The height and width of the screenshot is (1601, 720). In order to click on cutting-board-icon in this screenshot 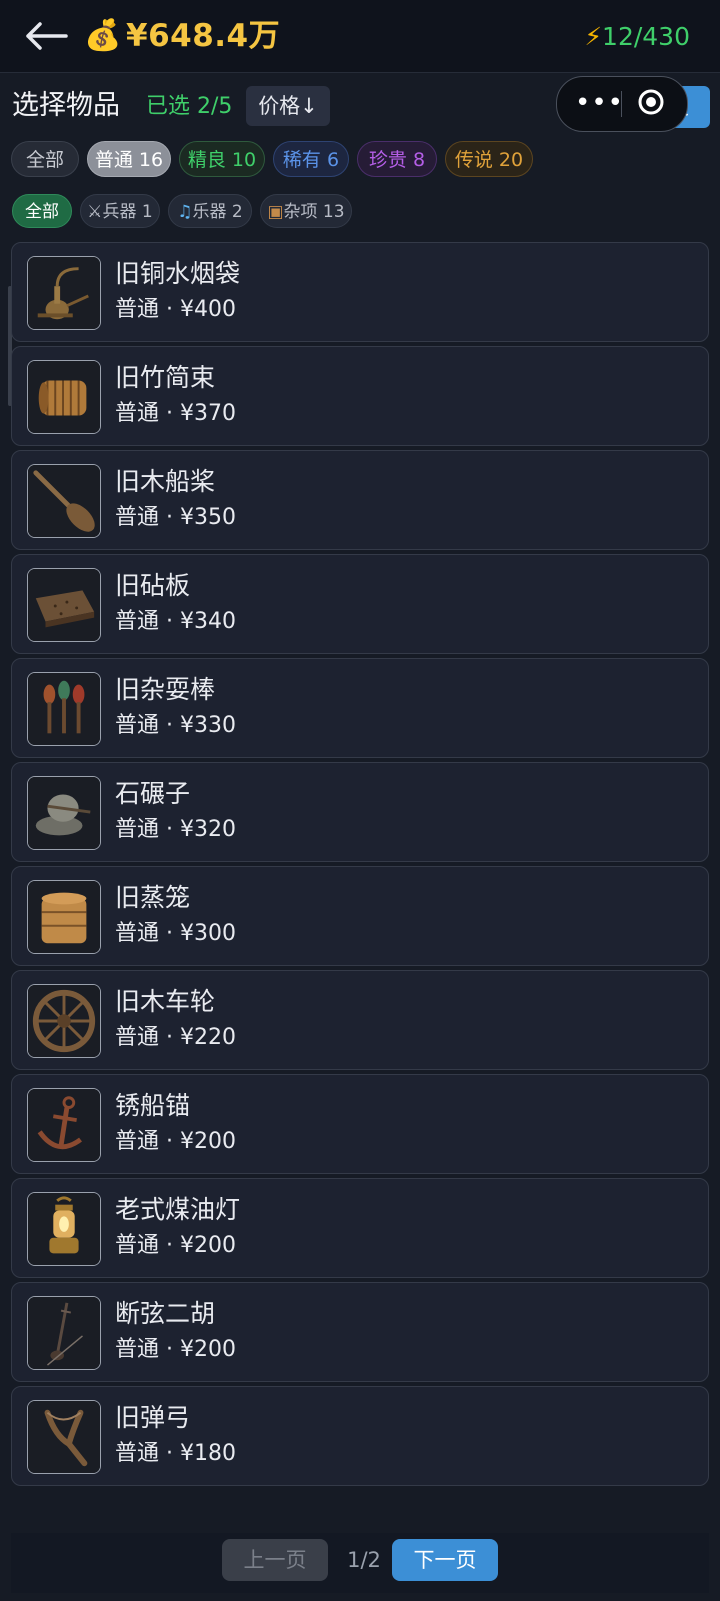, I will do `click(64, 605)`.